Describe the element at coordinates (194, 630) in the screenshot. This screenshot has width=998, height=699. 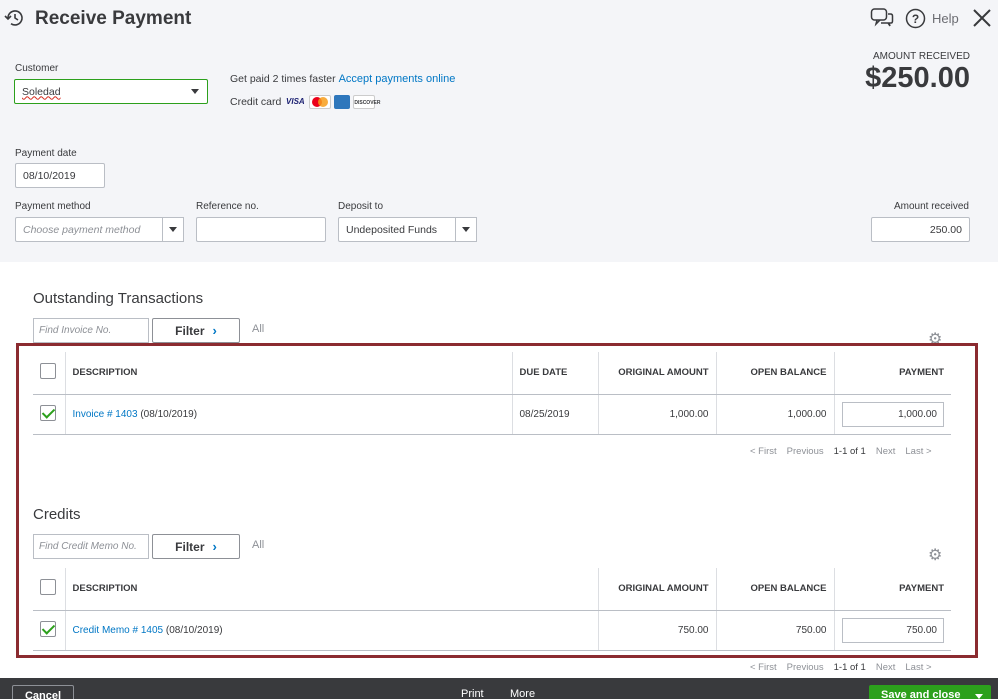
I see `credit-memo-date: (08/10/2019)` at that location.